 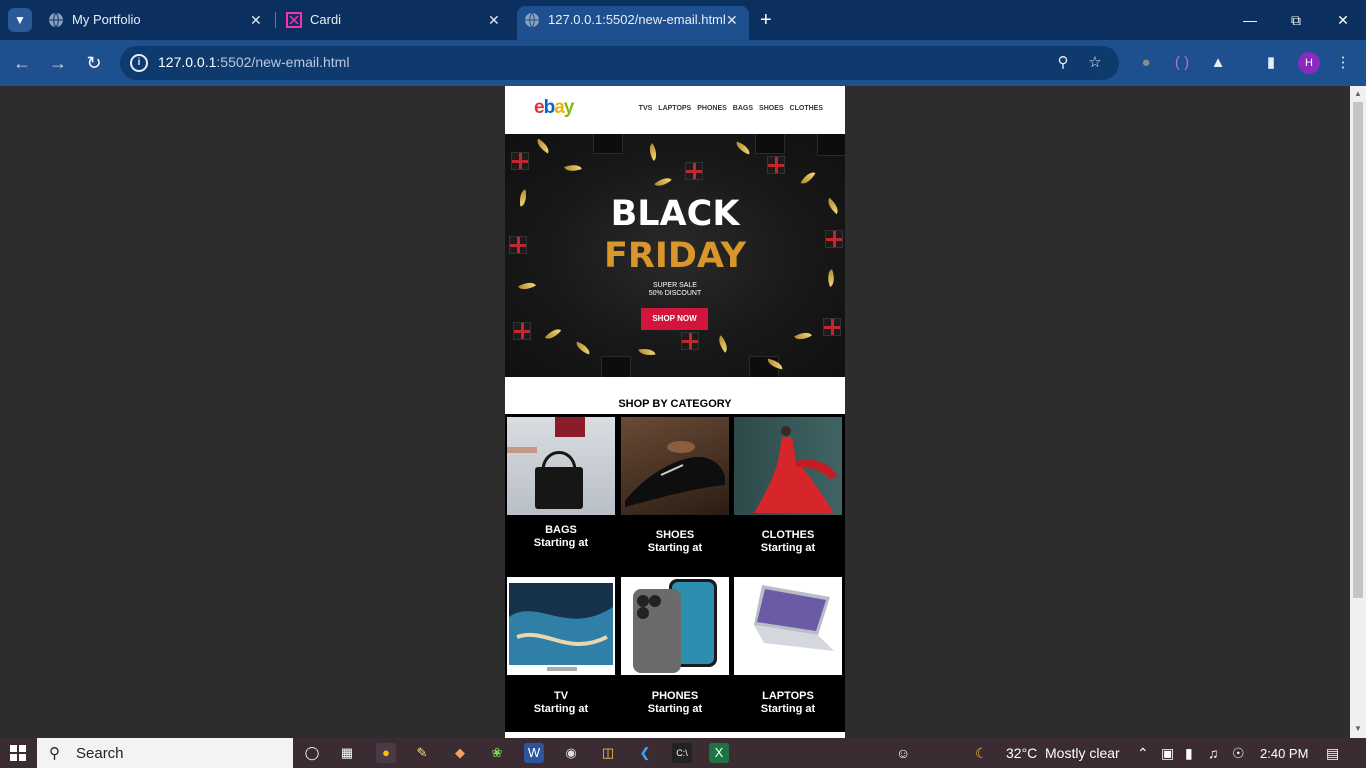 What do you see at coordinates (1213, 753) in the screenshot?
I see `volume-icon: ♫` at bounding box center [1213, 753].